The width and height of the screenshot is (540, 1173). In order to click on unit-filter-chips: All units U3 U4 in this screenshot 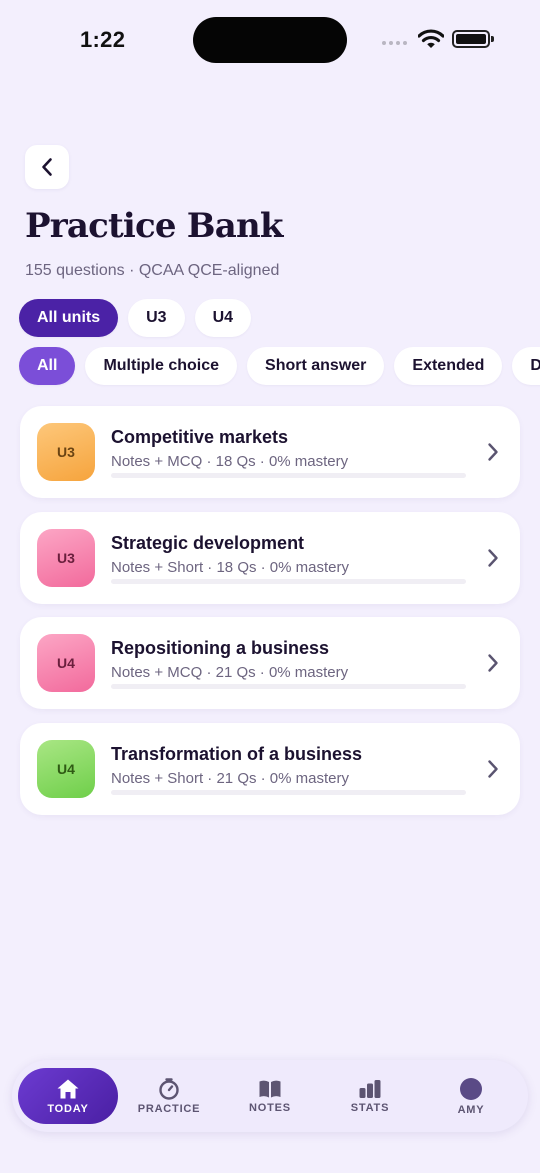, I will do `click(135, 318)`.